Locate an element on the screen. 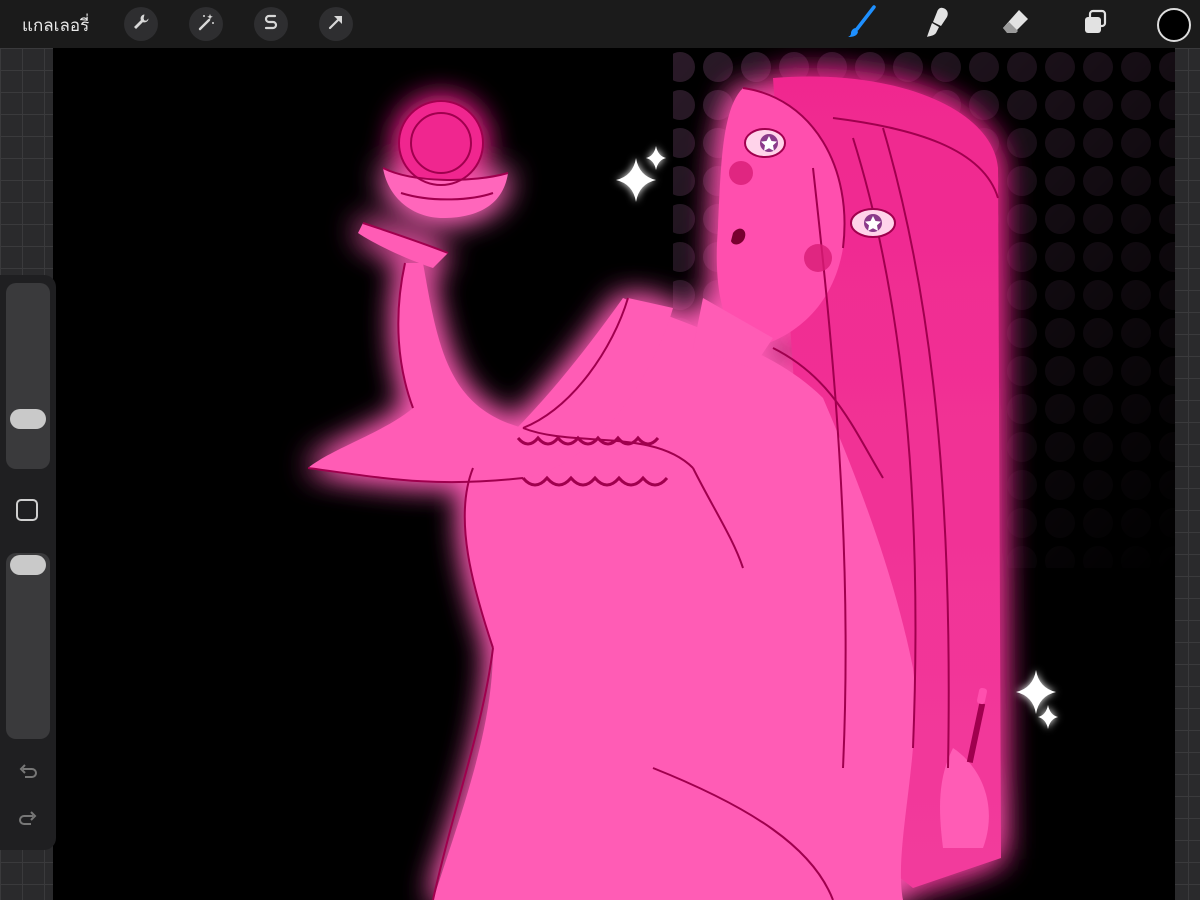 This screenshot has height=900, width=1200. left-sidebar is located at coordinates (28, 562).